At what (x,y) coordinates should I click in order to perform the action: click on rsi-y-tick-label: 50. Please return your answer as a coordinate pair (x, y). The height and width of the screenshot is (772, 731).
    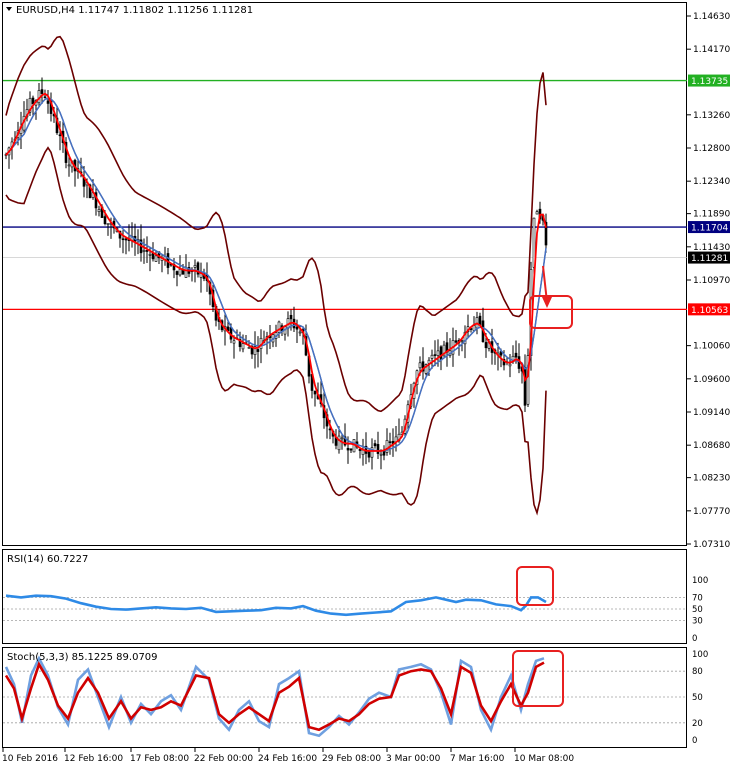
    Looking at the image, I should click on (697, 610).